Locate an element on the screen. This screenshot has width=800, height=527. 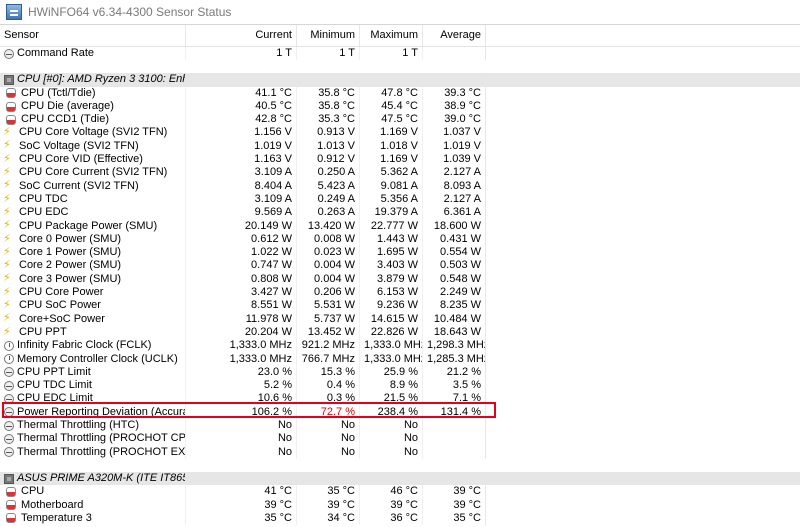
maximum-value: 1,333.0 MHz is located at coordinates (390, 346).